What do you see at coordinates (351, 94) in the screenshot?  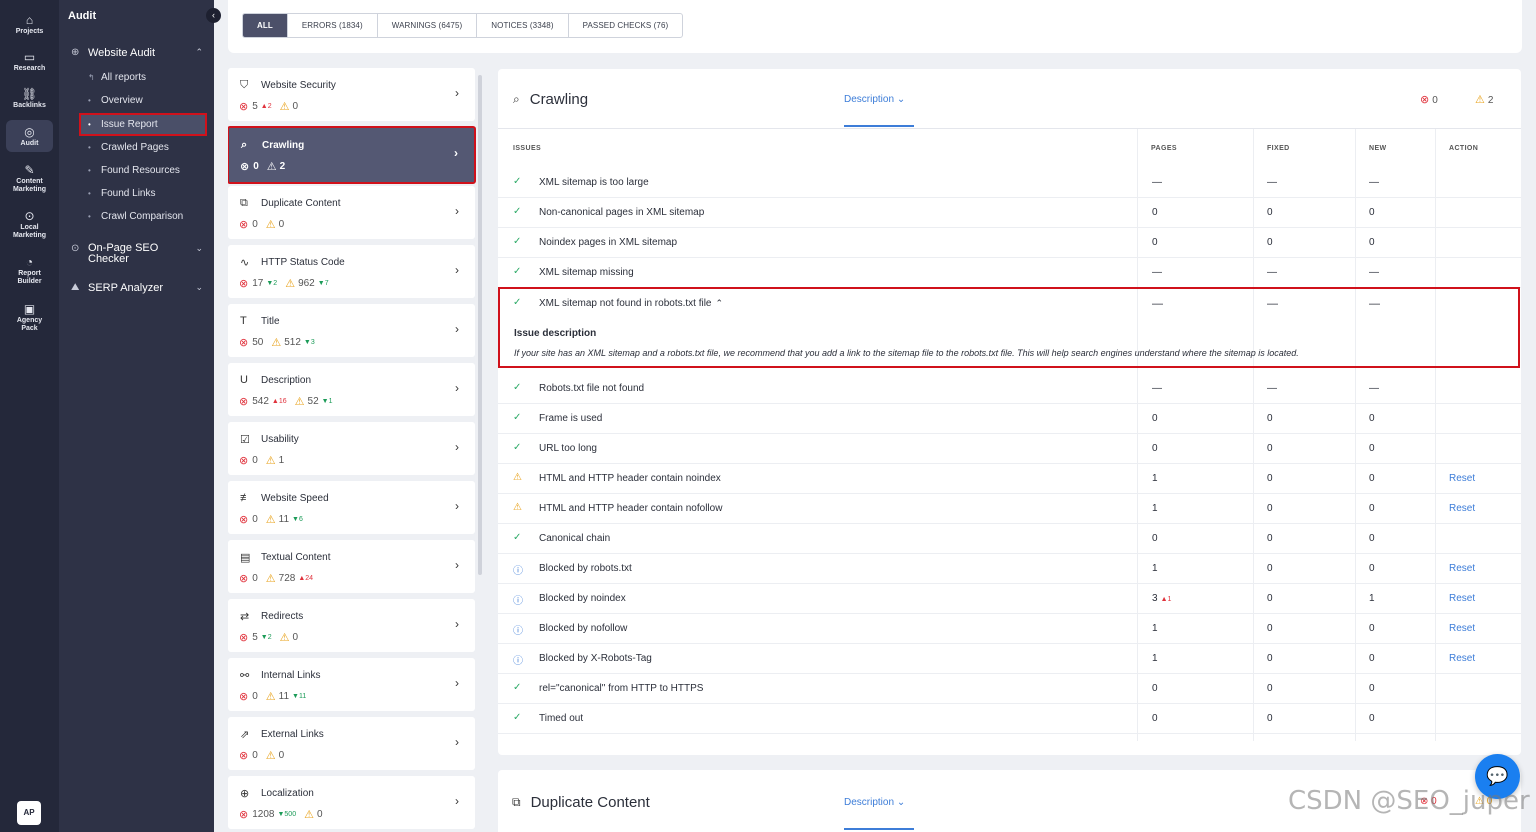 I see `category-item: ⛉ Website Security ⊗ 5 ▲2 ⚠ 0 ›` at bounding box center [351, 94].